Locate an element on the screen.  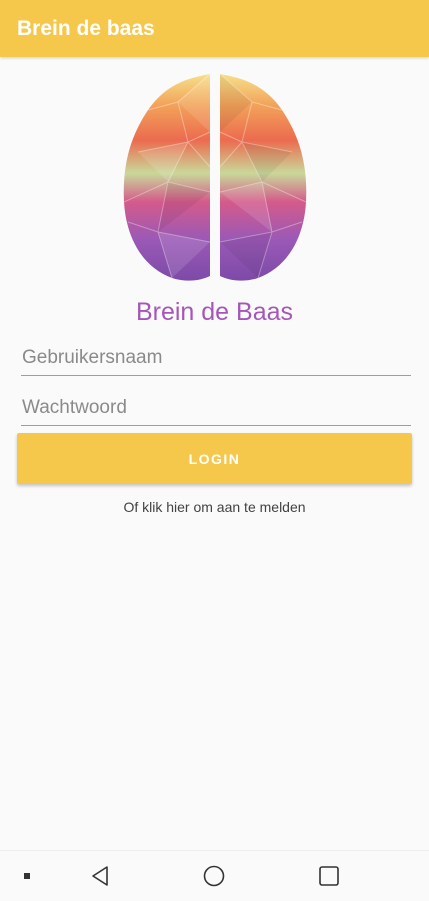
overview-icon is located at coordinates (329, 876).